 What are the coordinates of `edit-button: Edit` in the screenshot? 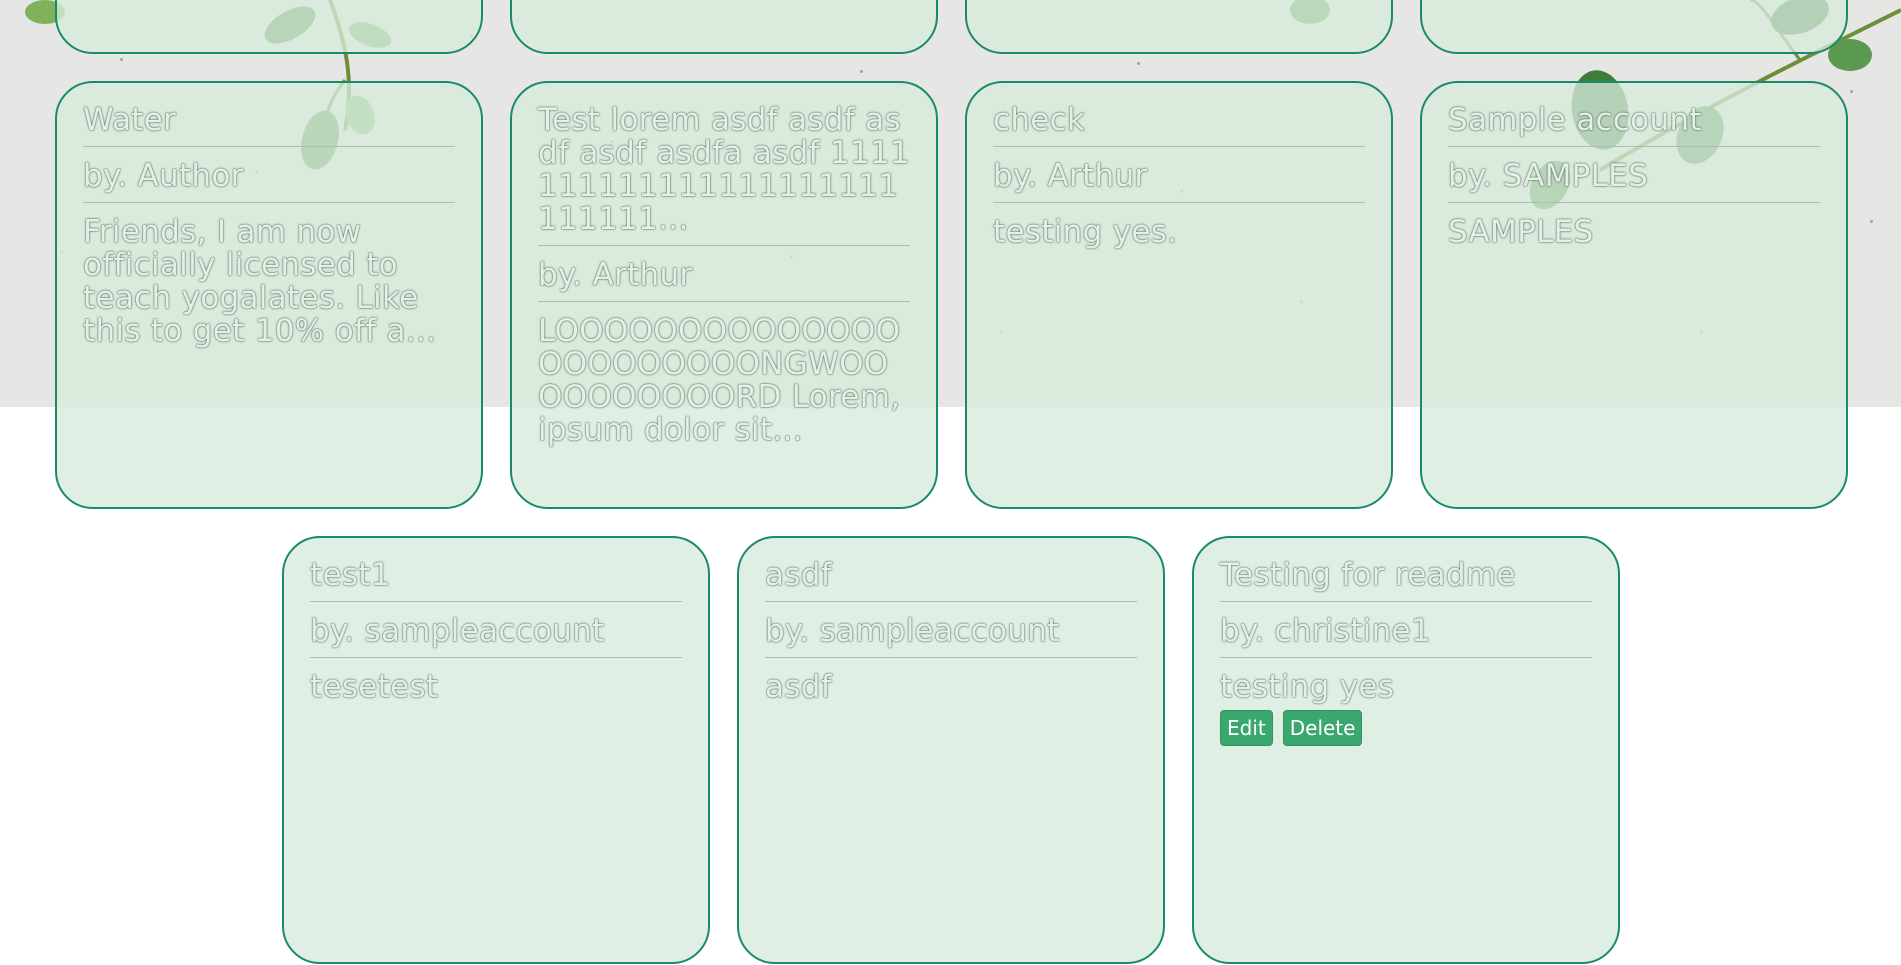 It's located at (1246, 728).